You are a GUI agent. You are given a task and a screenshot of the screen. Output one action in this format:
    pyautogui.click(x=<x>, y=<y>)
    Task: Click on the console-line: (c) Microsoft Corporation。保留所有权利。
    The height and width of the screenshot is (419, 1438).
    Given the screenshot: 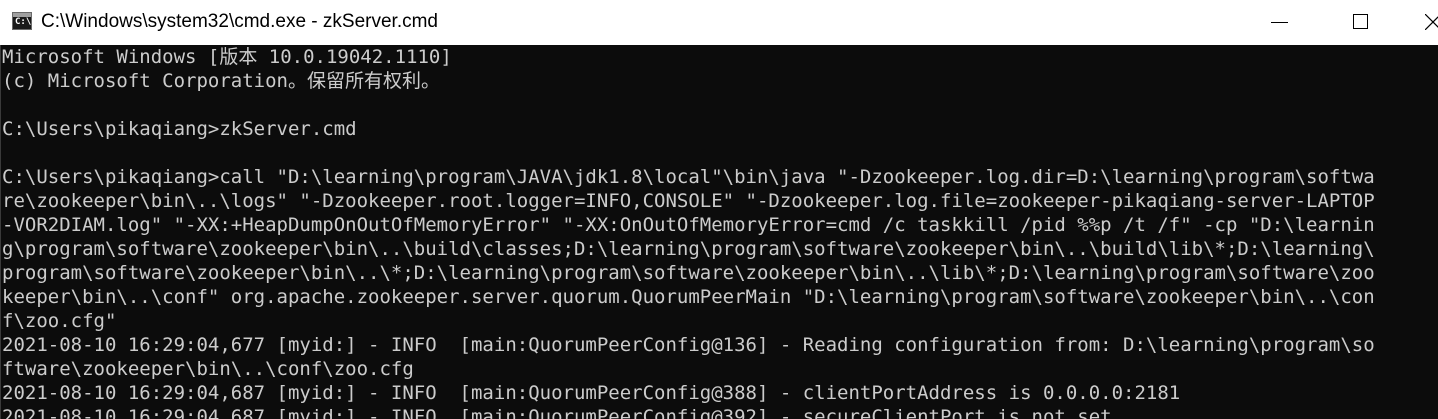 What is the action you would take?
    pyautogui.click(x=221, y=81)
    